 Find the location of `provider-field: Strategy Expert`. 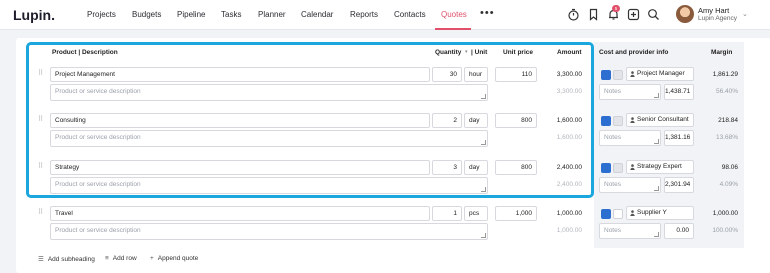

provider-field: Strategy Expert is located at coordinates (660, 167).